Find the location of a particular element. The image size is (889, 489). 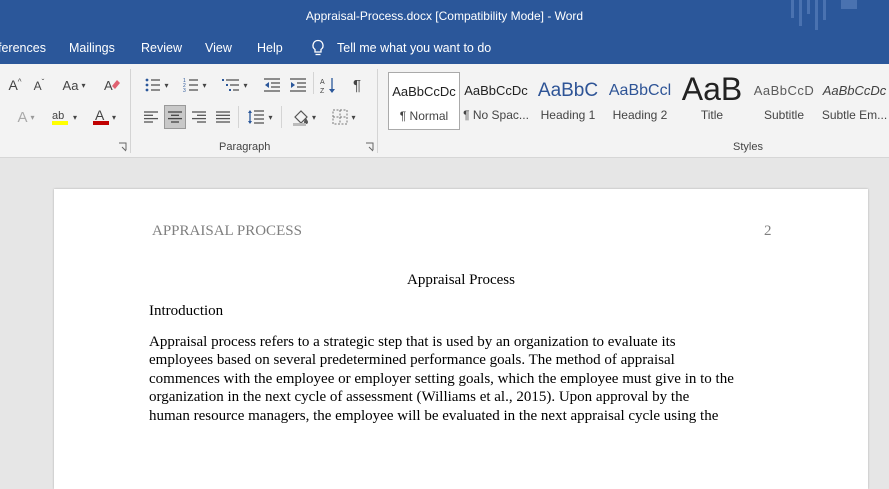

borders-icon: ▾ is located at coordinates (344, 117).